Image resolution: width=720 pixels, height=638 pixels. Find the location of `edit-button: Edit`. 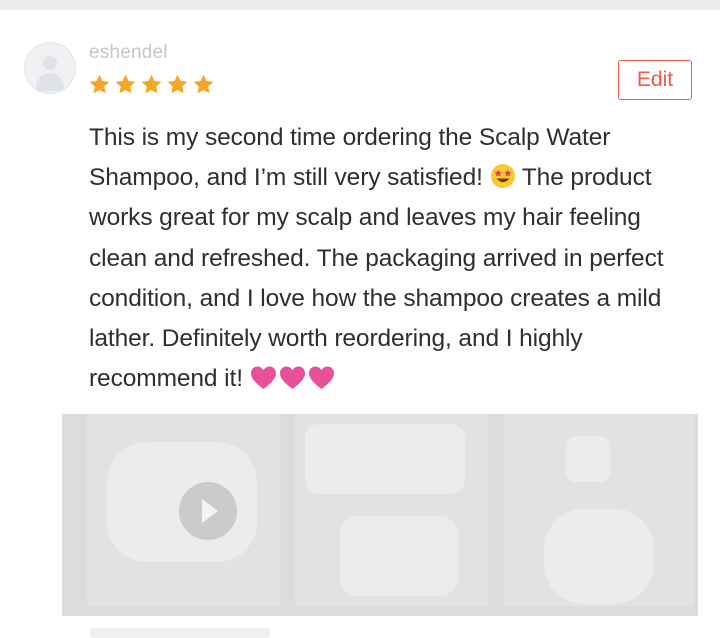

edit-button: Edit is located at coordinates (655, 80).